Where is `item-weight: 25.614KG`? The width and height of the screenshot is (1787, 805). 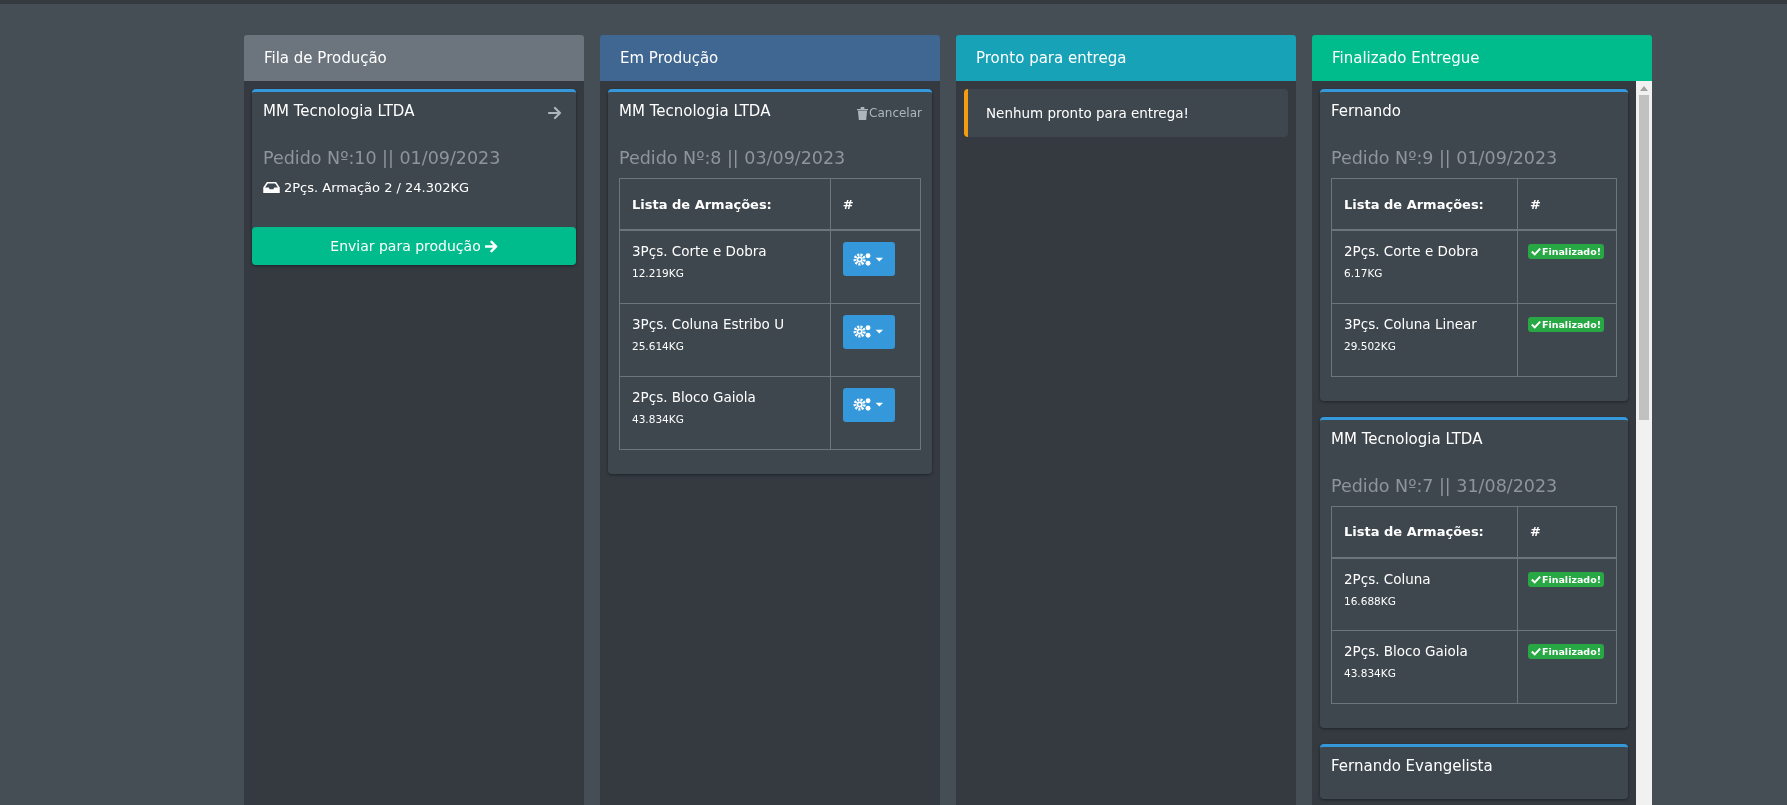 item-weight: 25.614KG is located at coordinates (658, 345).